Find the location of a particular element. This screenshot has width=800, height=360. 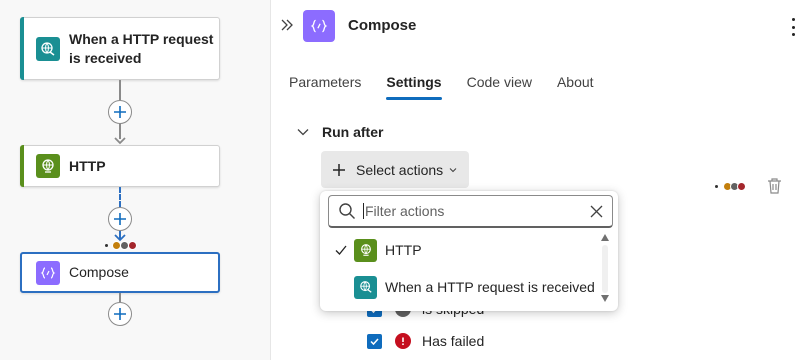

option-label: HTTP is located at coordinates (403, 250).